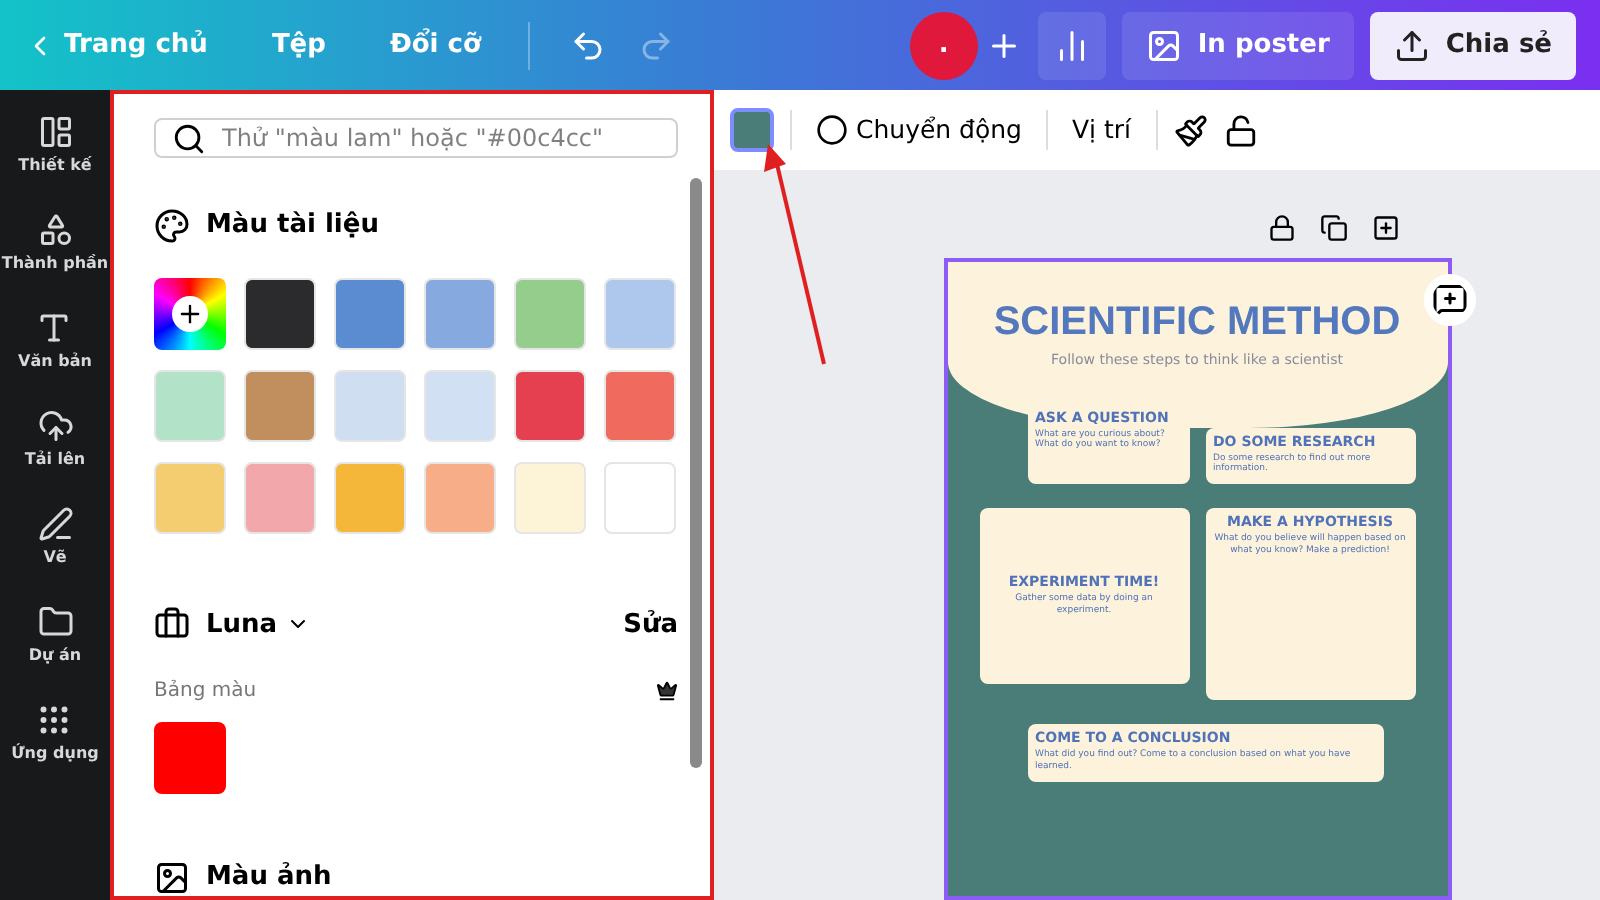  Describe the element at coordinates (416, 138) in the screenshot. I see `search-field: Thử "màu lam" hoặc "#00c4cc"` at that location.